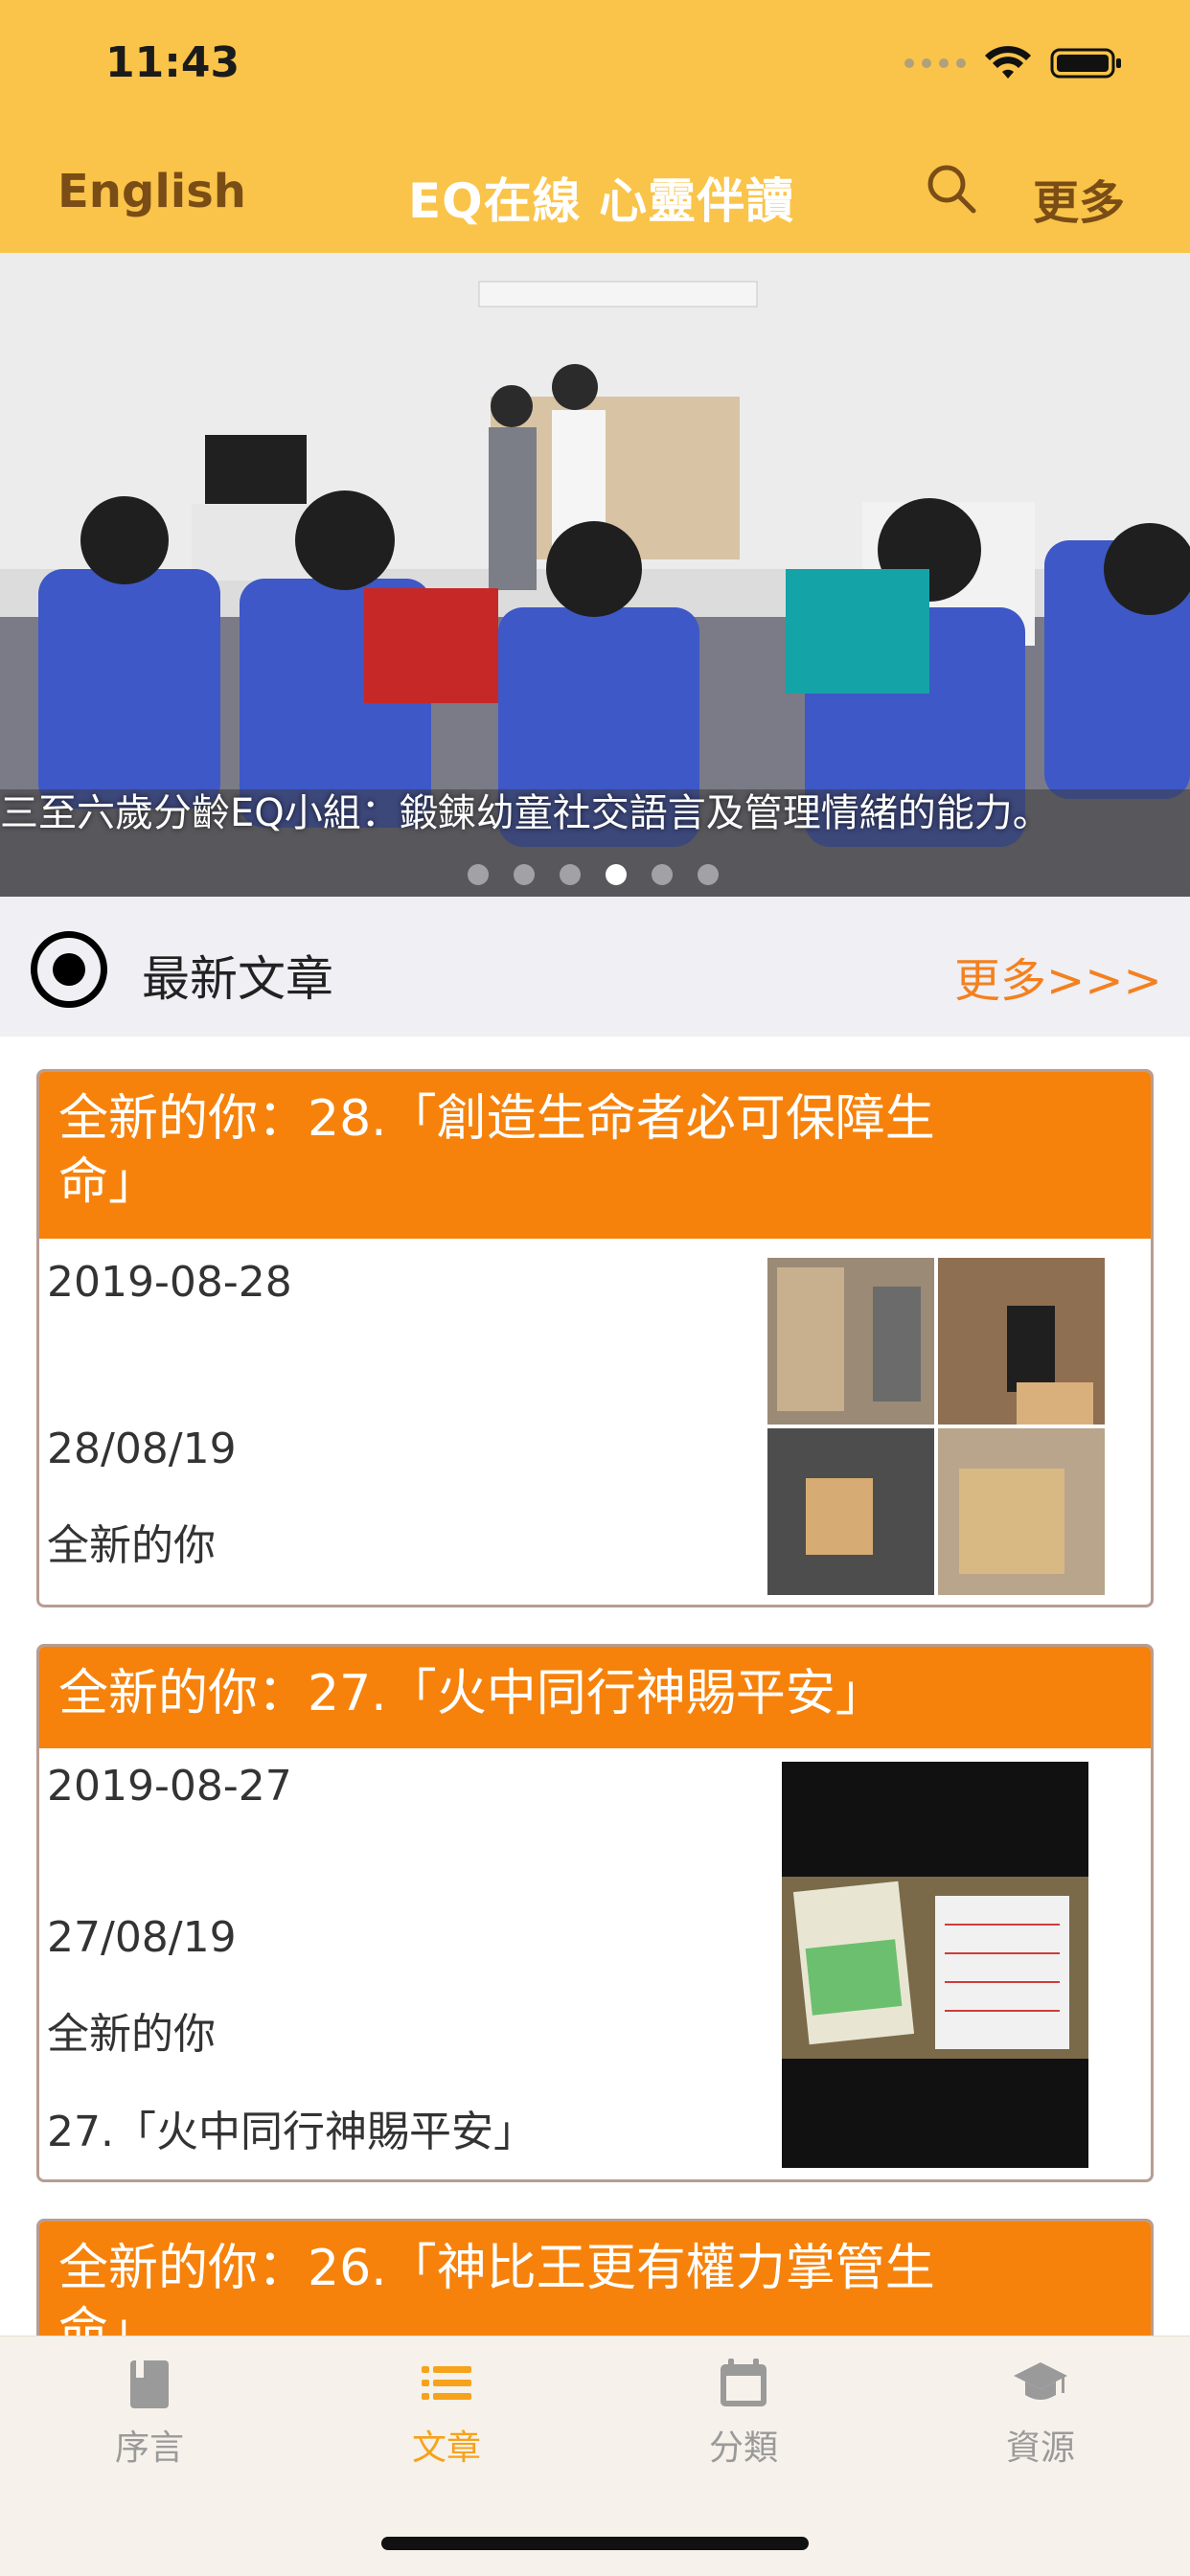 Image resolution: width=1190 pixels, height=2576 pixels. I want to click on book-icon, so click(150, 2384).